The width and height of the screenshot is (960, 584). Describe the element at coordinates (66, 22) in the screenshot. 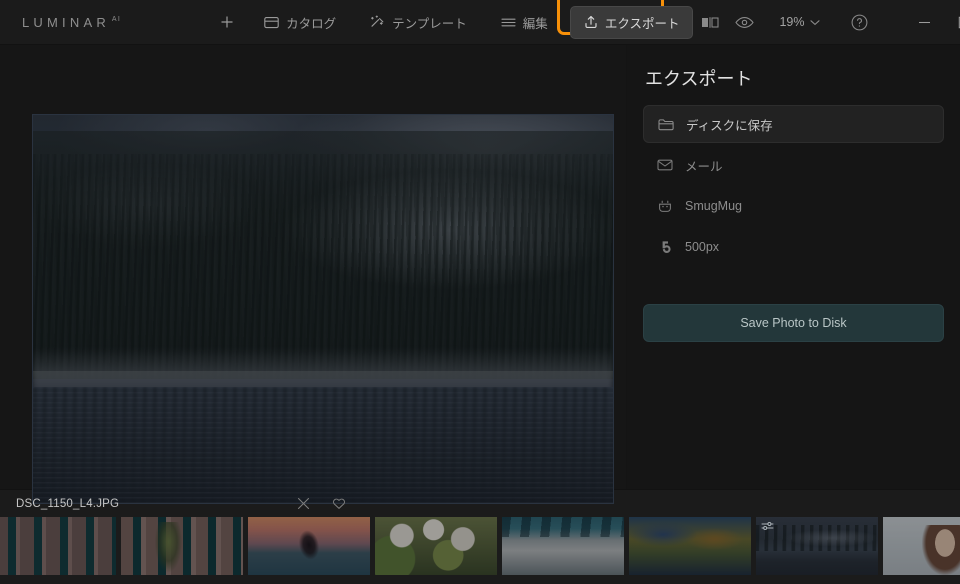

I see `app-logo-text: LUMINAR` at that location.